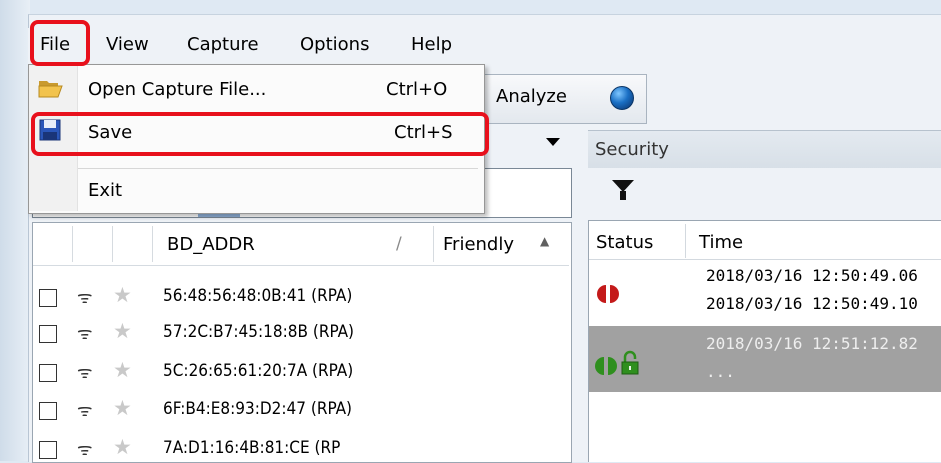 This screenshot has height=463, width=941. I want to click on security-panel-title: Security, so click(632, 149).